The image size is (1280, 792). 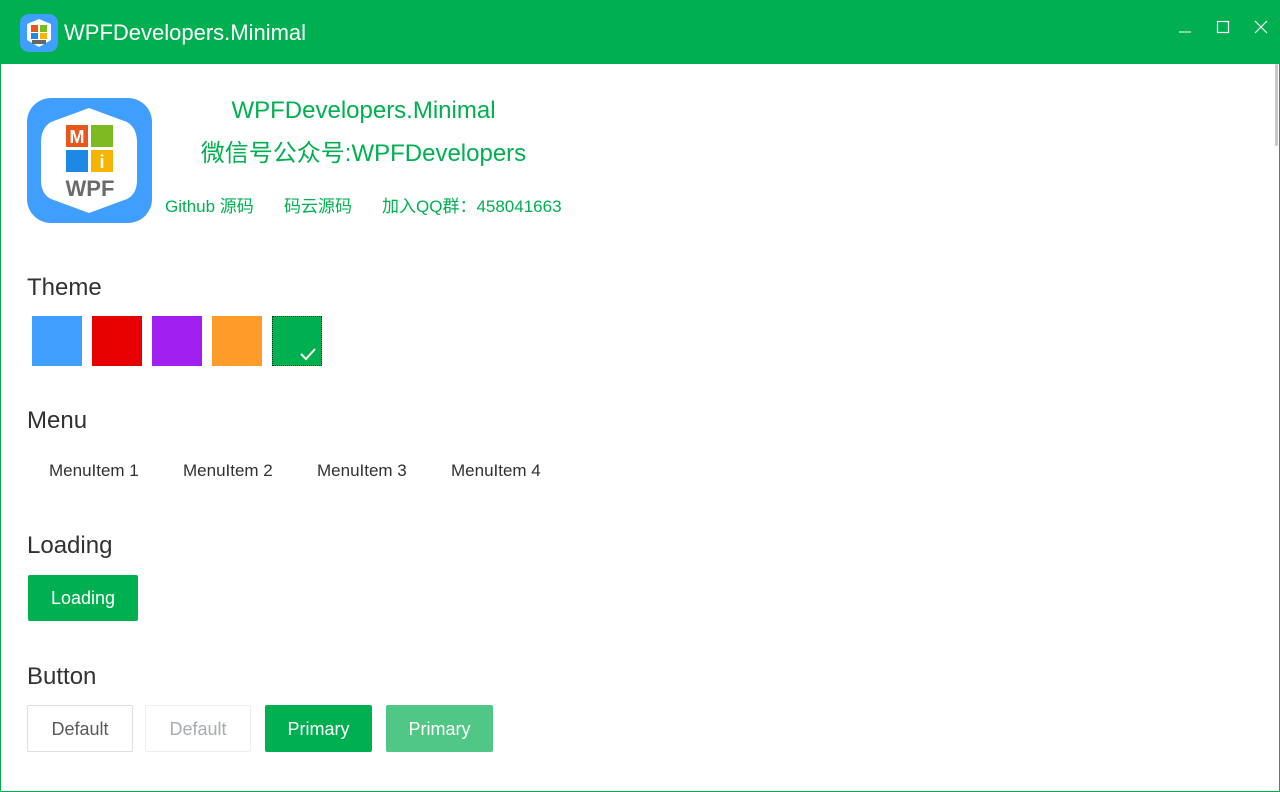 What do you see at coordinates (83, 598) in the screenshot?
I see `loading-button: Loading` at bounding box center [83, 598].